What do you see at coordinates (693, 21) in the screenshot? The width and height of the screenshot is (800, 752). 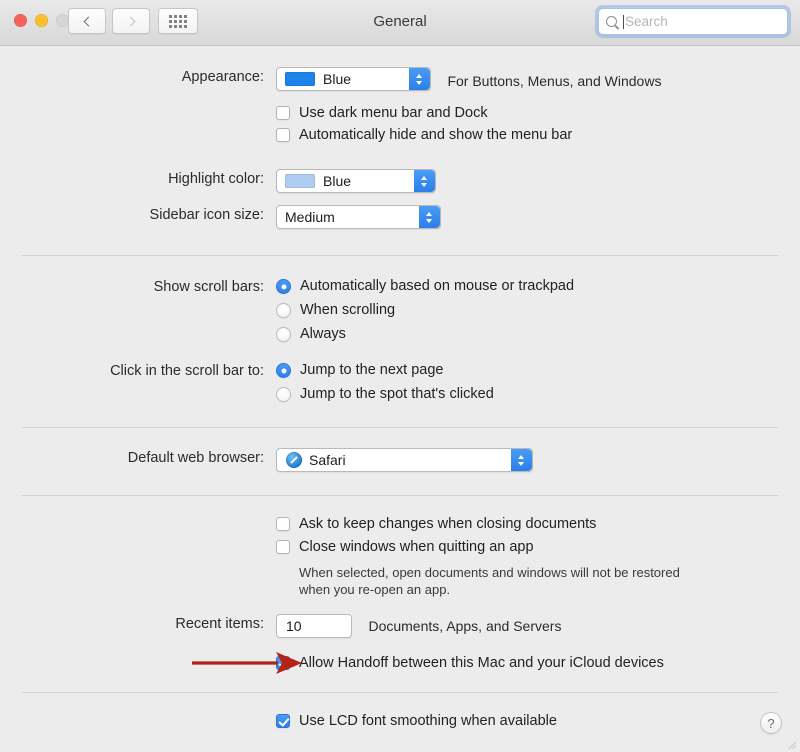 I see `search-field: Search` at bounding box center [693, 21].